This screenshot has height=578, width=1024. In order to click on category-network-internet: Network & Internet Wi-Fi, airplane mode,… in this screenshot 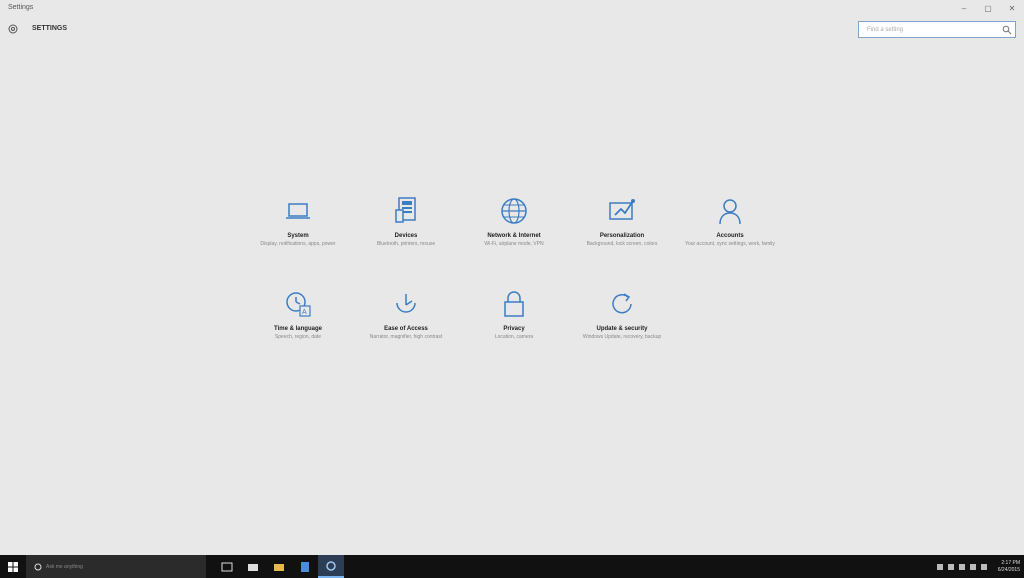, I will do `click(514, 221)`.